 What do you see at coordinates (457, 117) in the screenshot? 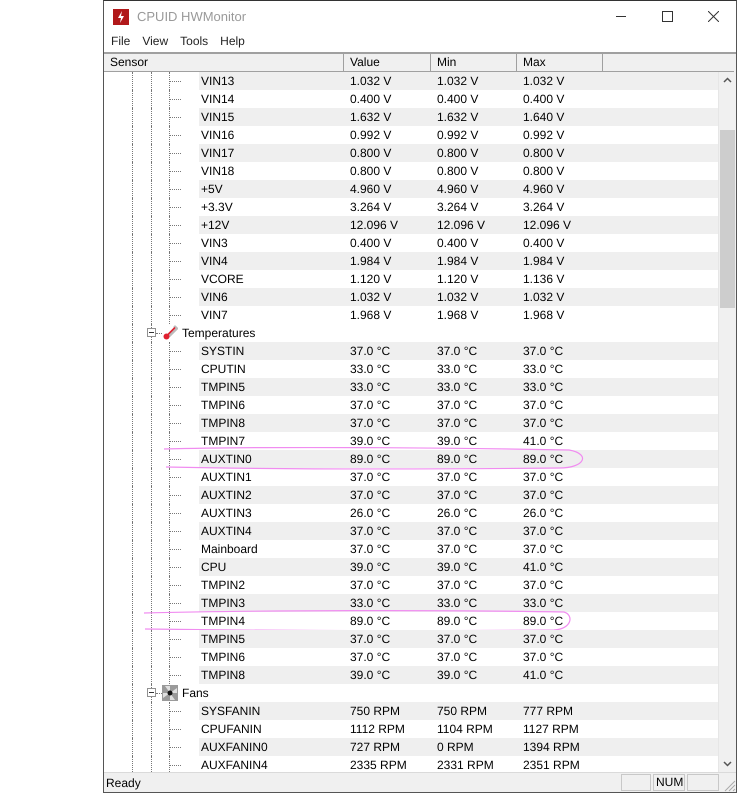
I see `reading-cell-text: 1.632 V` at bounding box center [457, 117].